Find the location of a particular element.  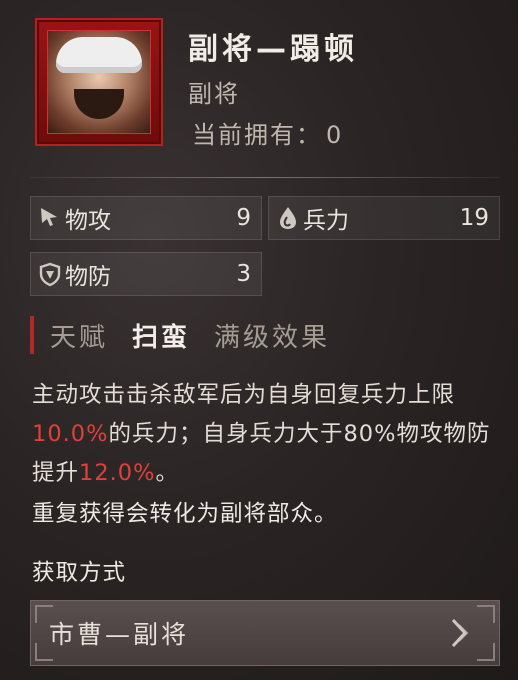

desc-text-1: 主动攻击击杀敌军后为自身回复兵力上限 is located at coordinates (244, 395).